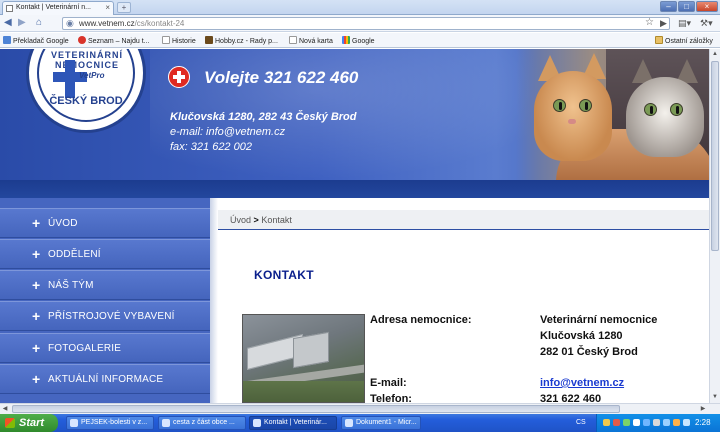 The height and width of the screenshot is (432, 720). What do you see at coordinates (7, 40) in the screenshot?
I see `translate-icon` at bounding box center [7, 40].